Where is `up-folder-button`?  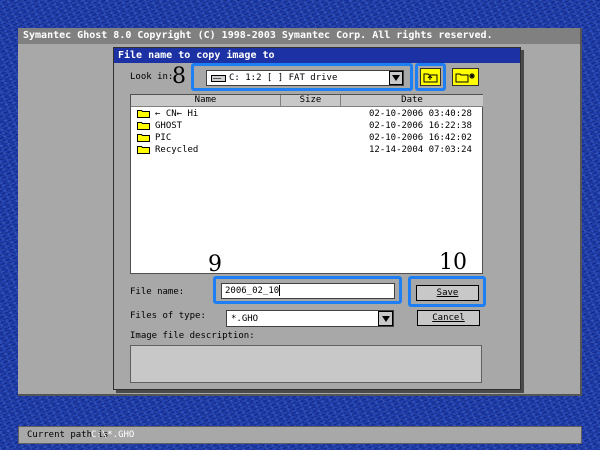 up-folder-button is located at coordinates (430, 77).